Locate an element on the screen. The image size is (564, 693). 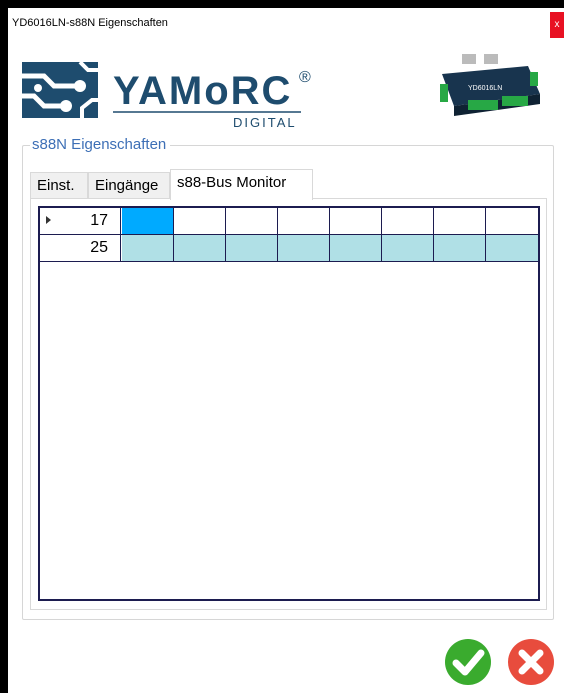
row-header: 17 is located at coordinates (80, 221).